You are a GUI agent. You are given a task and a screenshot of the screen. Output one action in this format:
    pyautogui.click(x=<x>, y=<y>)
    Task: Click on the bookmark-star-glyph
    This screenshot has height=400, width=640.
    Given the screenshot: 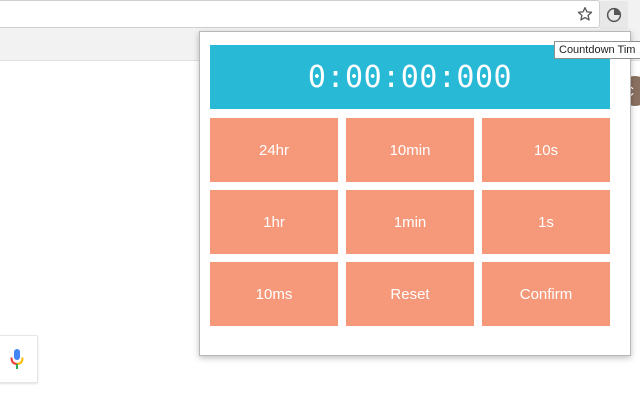 What is the action you would take?
    pyautogui.click(x=585, y=13)
    